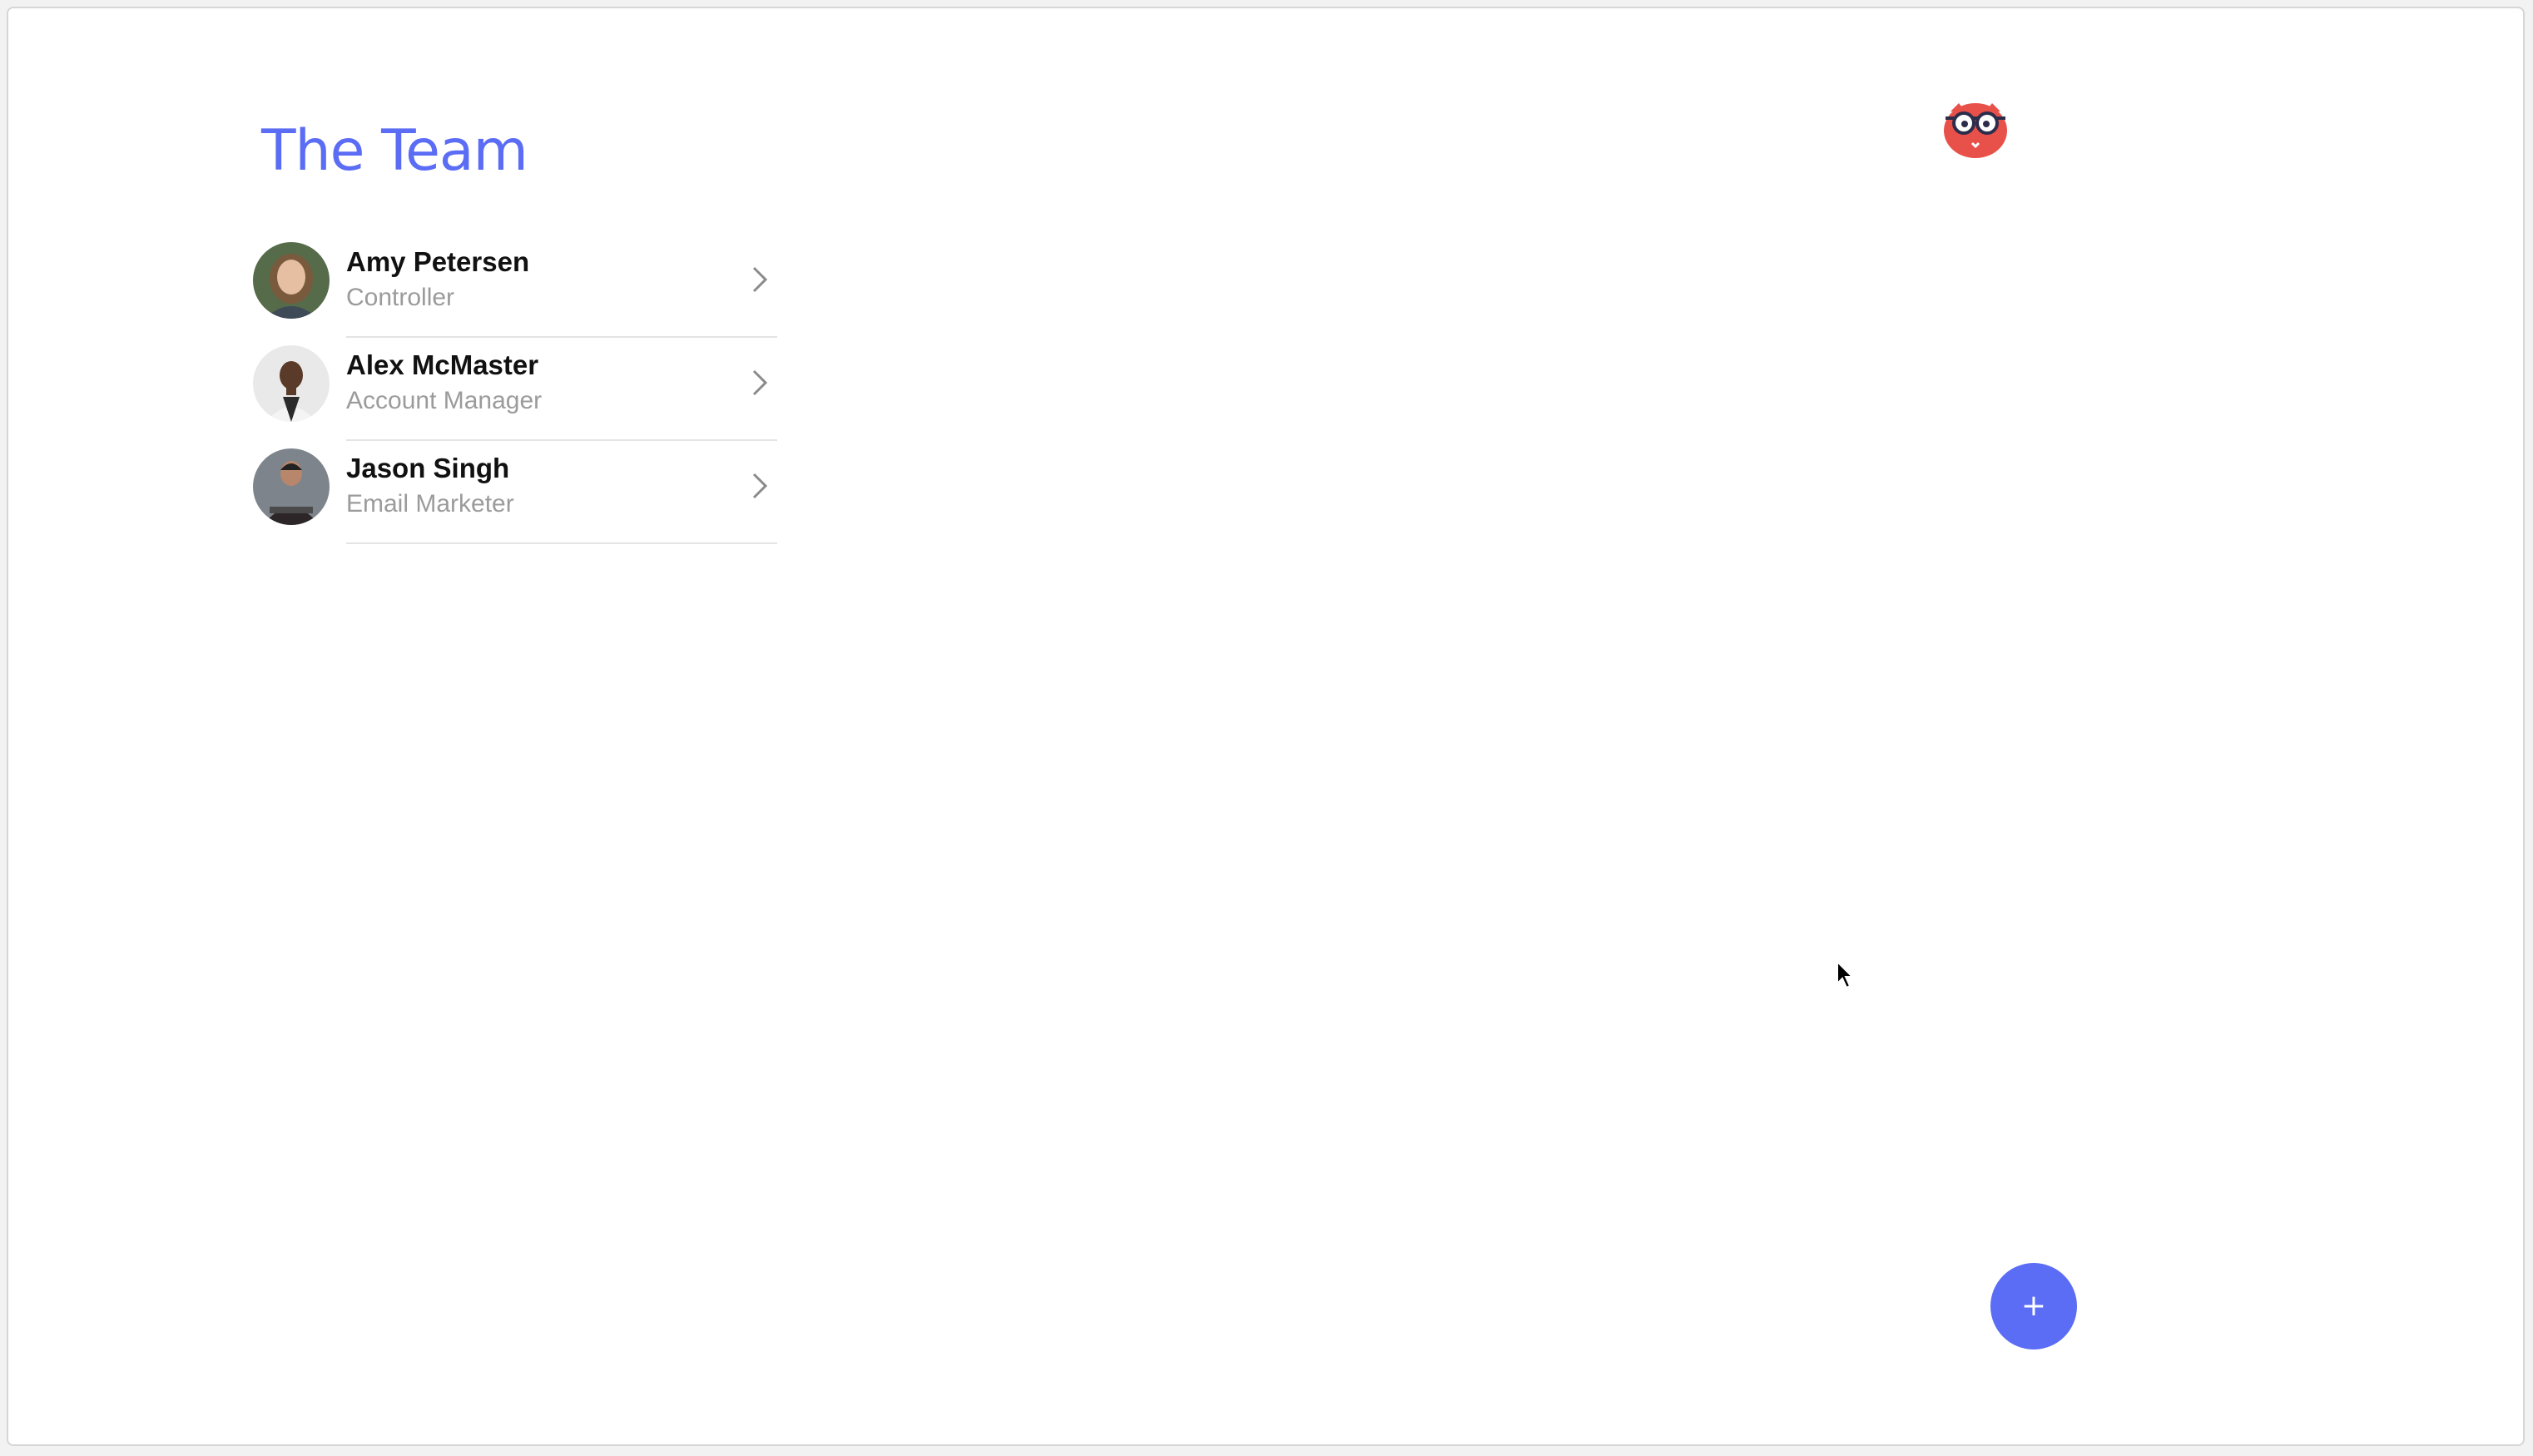 The height and width of the screenshot is (1456, 2533). I want to click on team-member-row-amy-petersen: Amy Petersen Controller, so click(511, 286).